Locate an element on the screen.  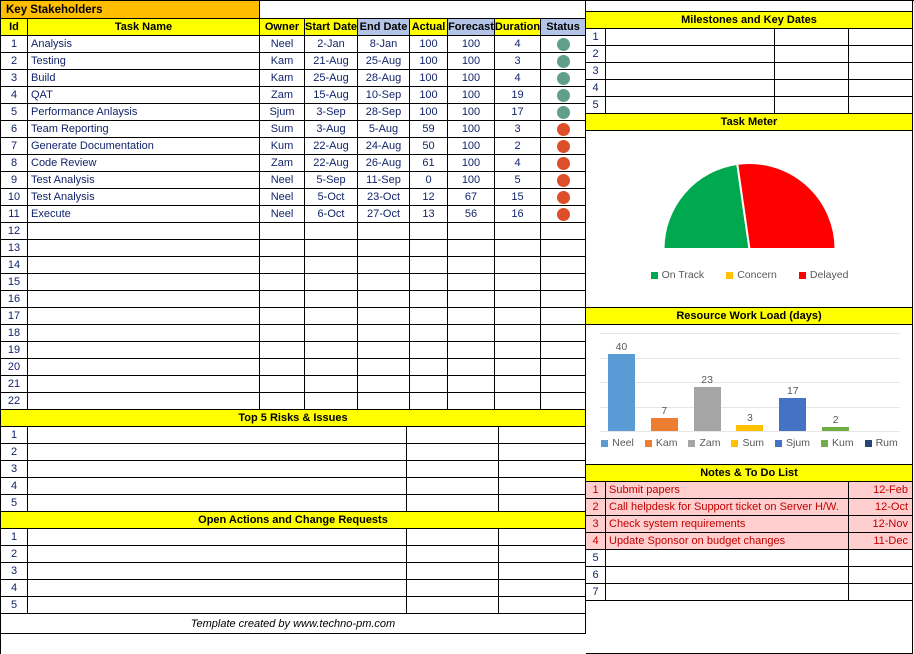
note-text-cell: Check system requirements is located at coordinates (727, 524).